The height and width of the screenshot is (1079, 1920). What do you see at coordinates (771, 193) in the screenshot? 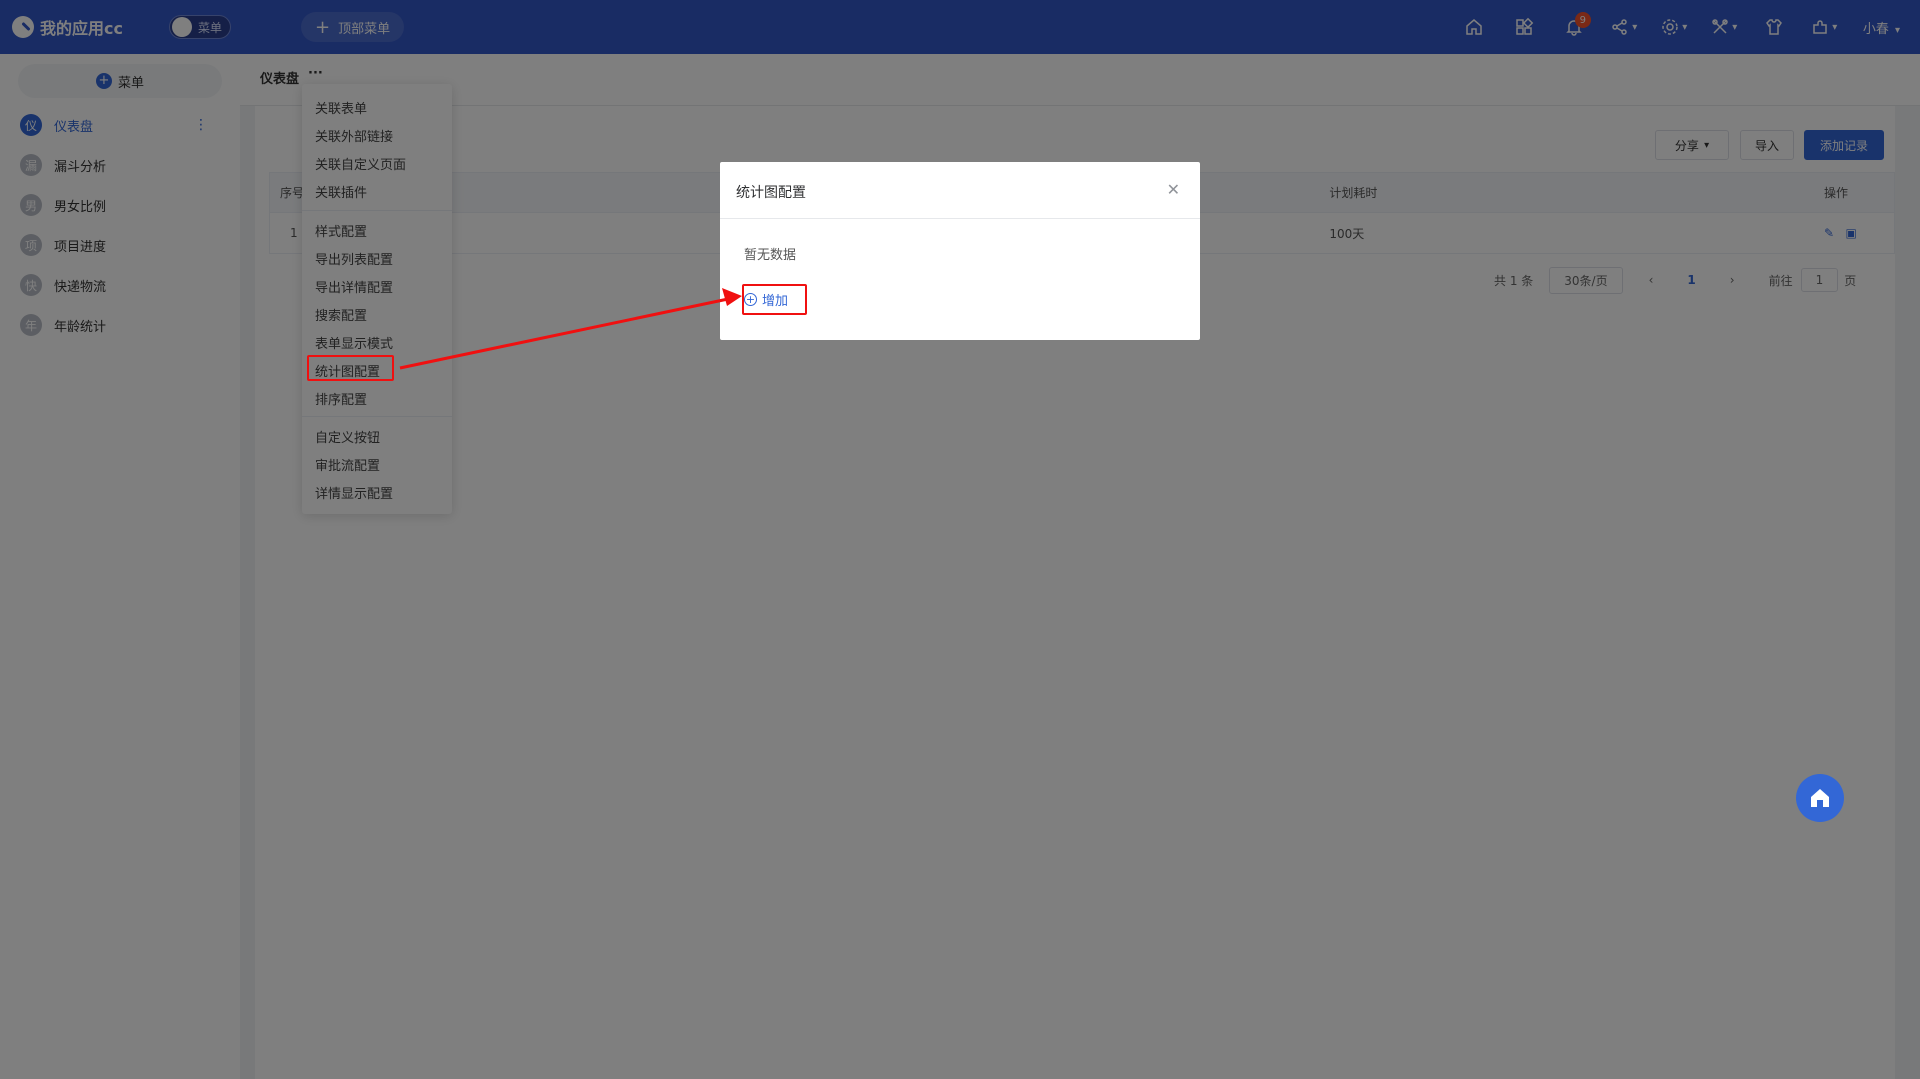
I see `dialog-title: 统计图配置` at bounding box center [771, 193].